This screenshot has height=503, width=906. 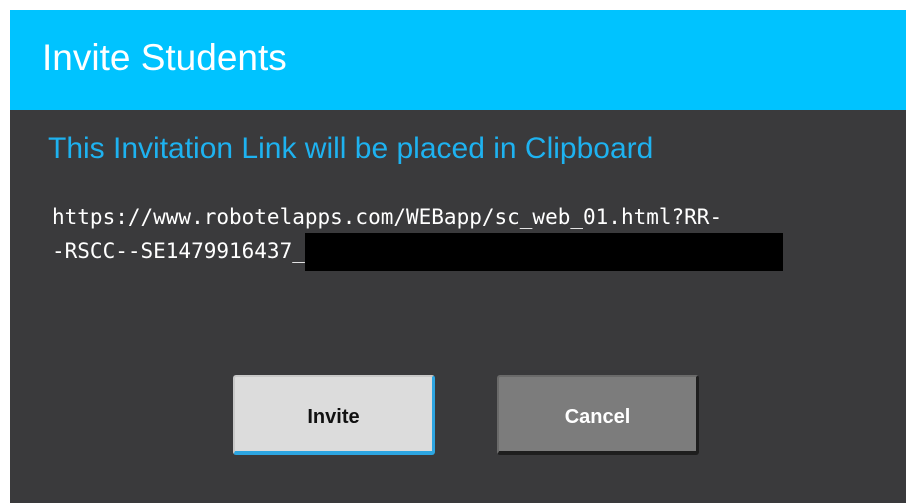 I want to click on redacted-block, so click(x=543, y=252).